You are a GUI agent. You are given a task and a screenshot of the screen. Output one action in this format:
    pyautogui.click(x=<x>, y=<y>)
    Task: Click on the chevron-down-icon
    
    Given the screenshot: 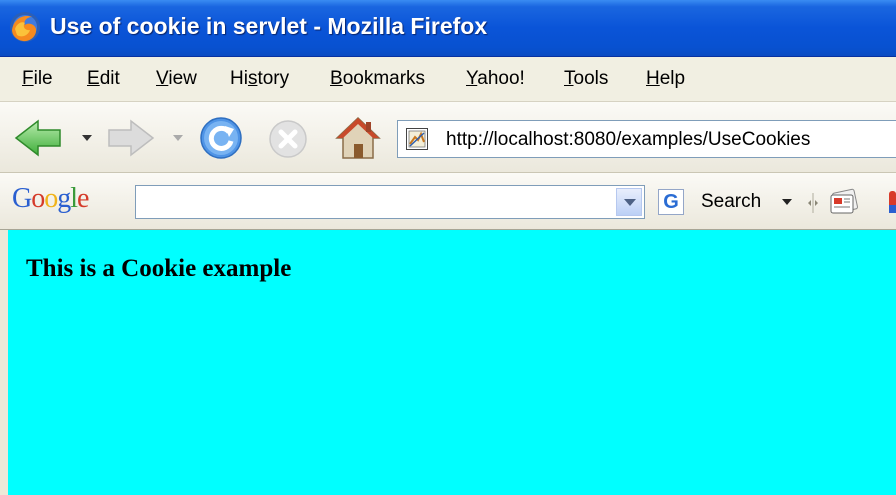 What is the action you would take?
    pyautogui.click(x=630, y=202)
    